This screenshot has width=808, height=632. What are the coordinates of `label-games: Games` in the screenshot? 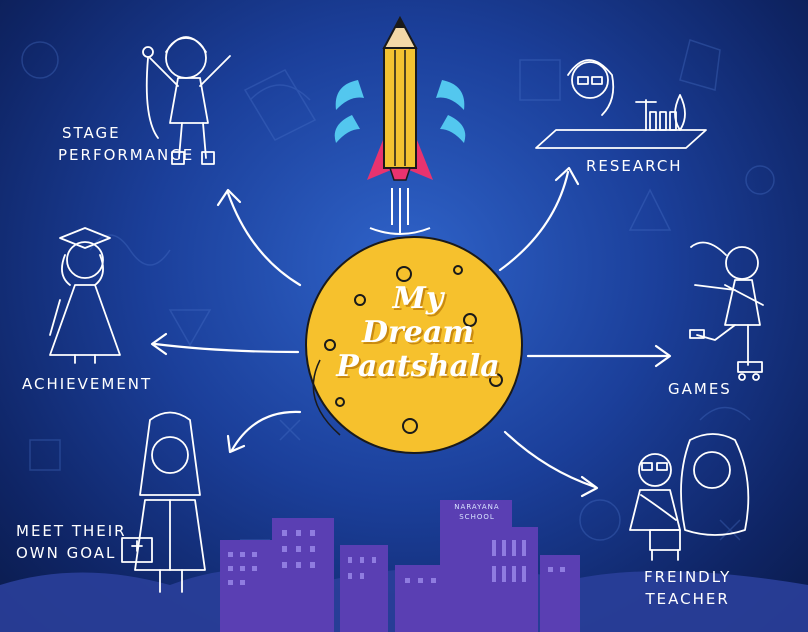 It's located at (700, 389).